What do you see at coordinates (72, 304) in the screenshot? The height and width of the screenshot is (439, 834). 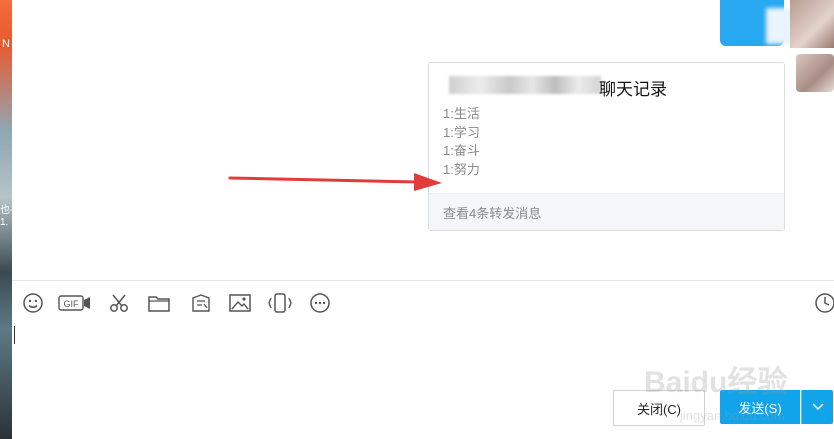 I see `gif-label: GIF` at bounding box center [72, 304].